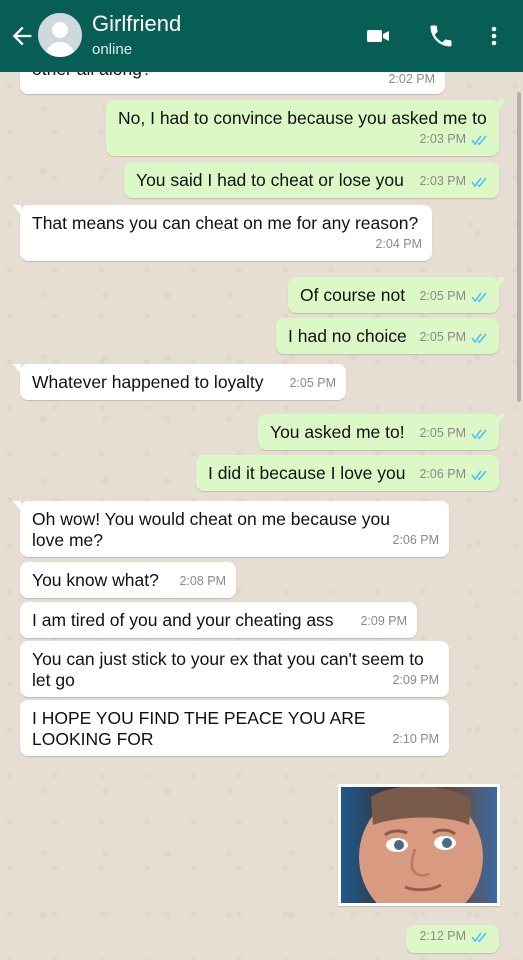  I want to click on message-text: I am tired of you and your cheating ass, so click(183, 620).